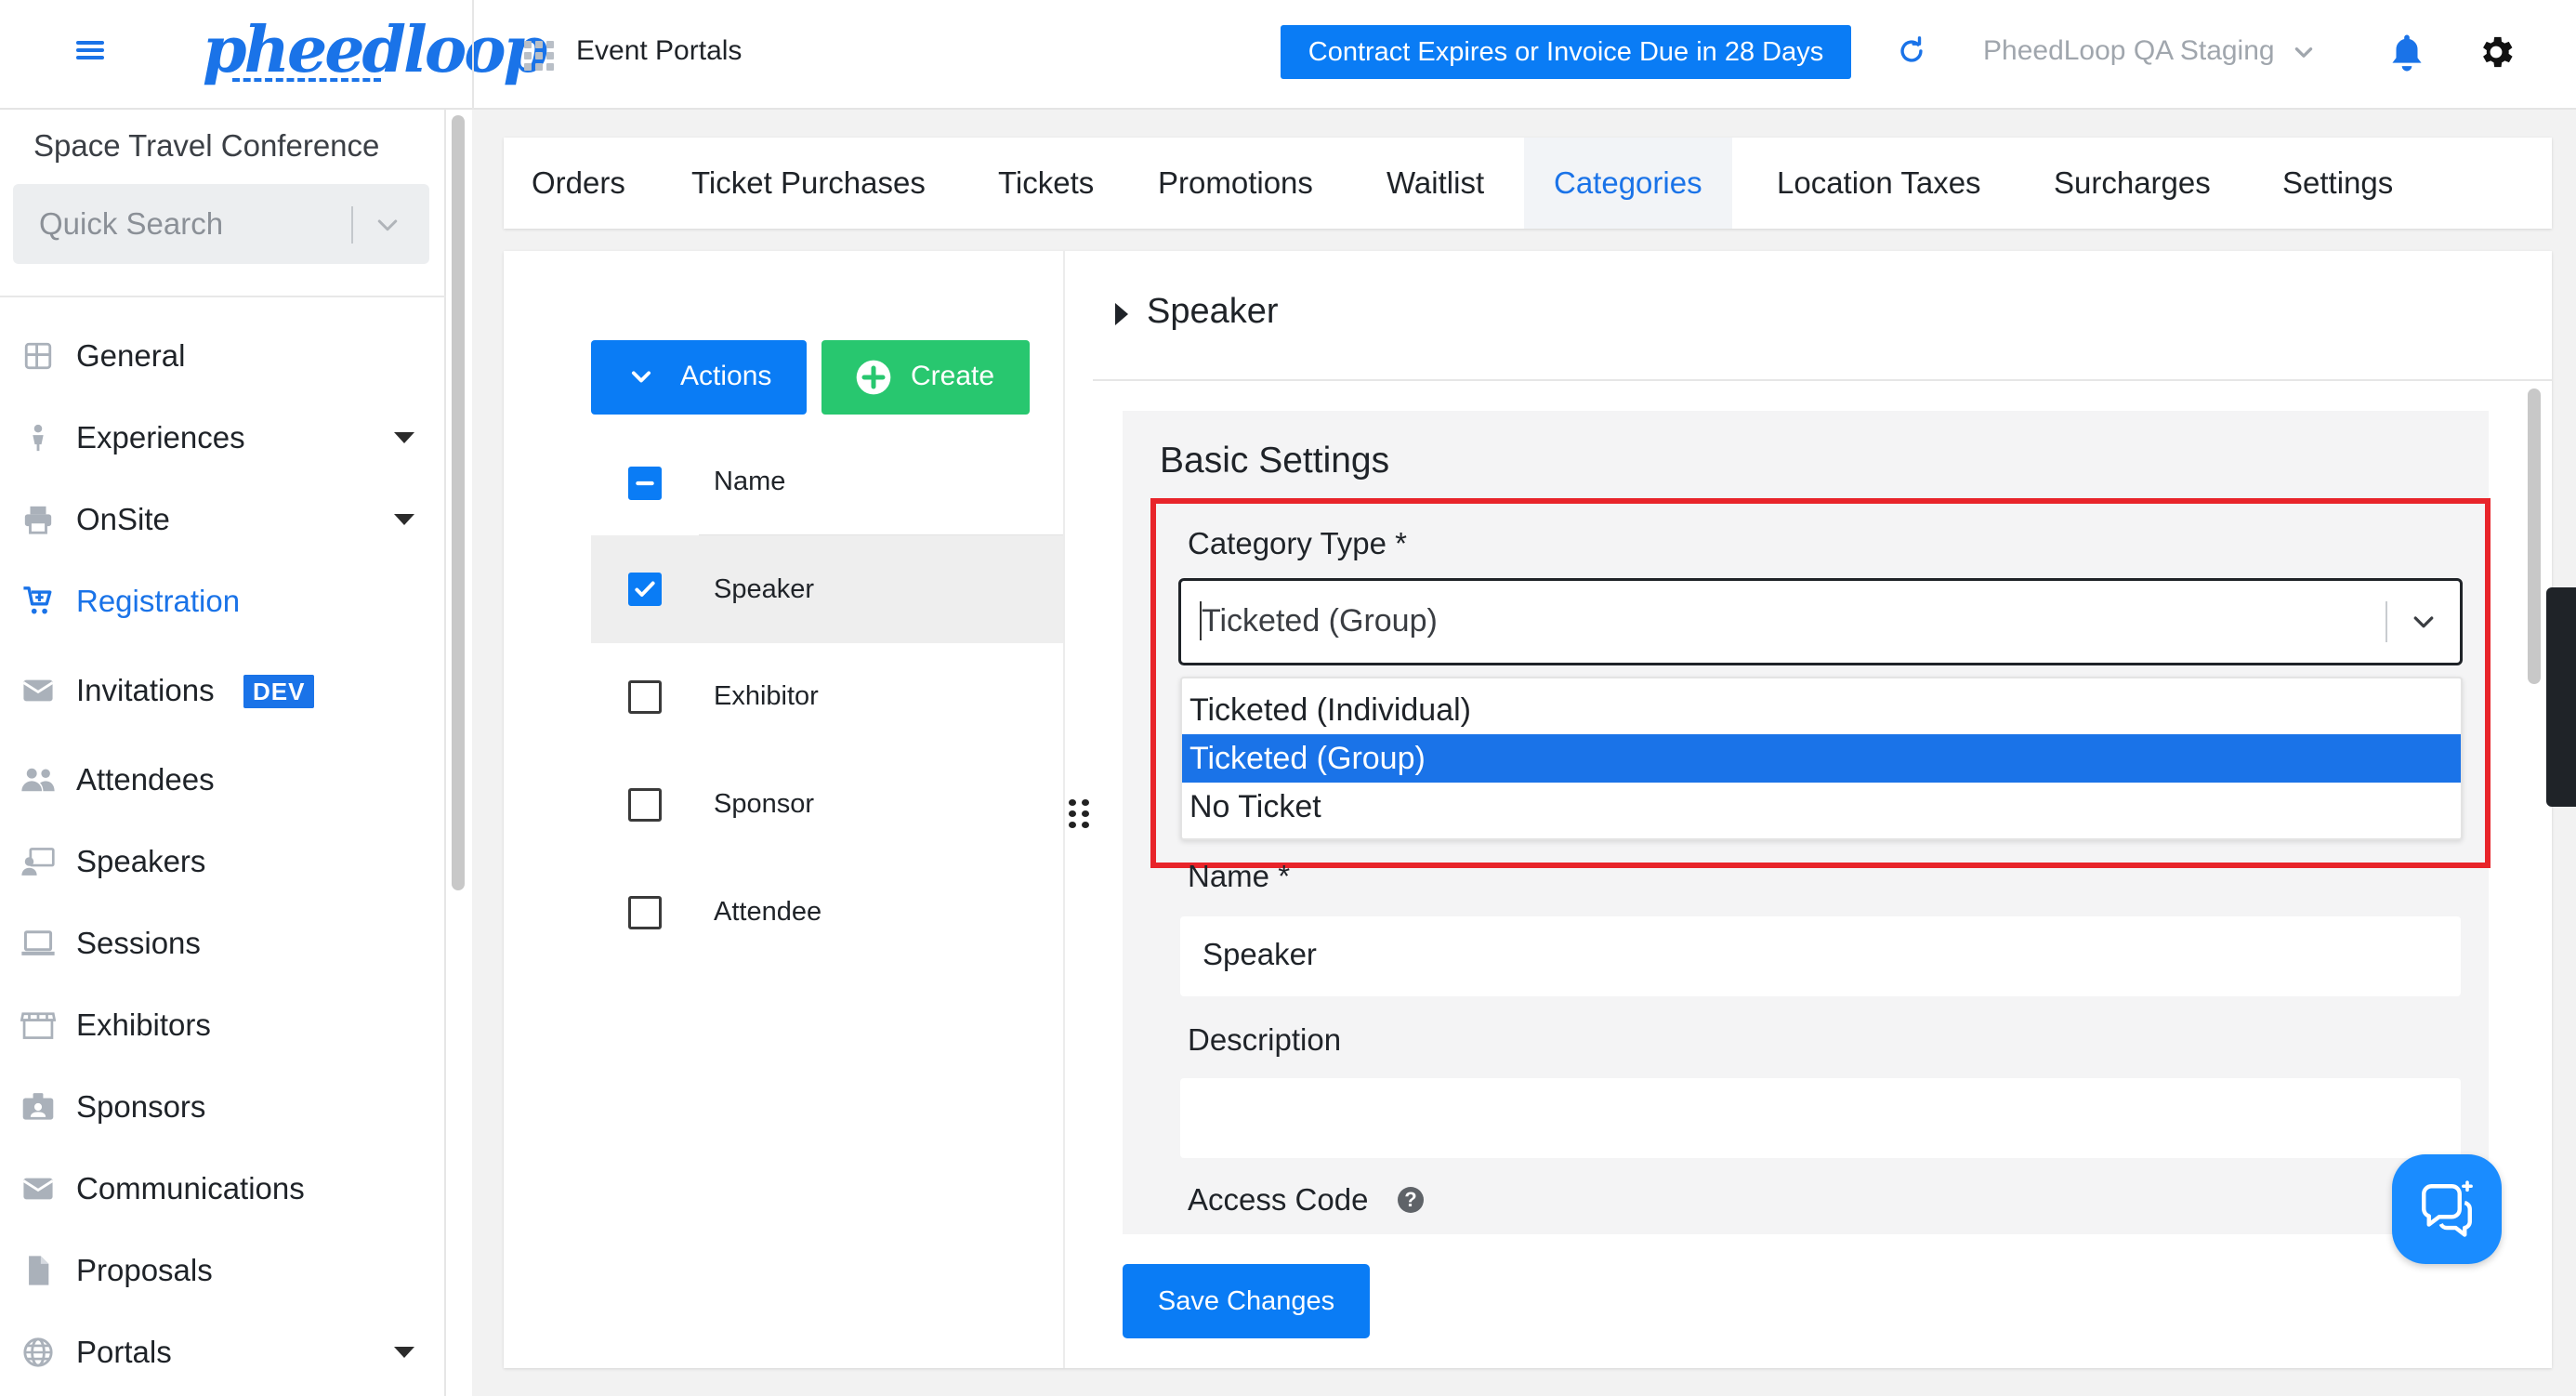  Describe the element at coordinates (2337, 183) in the screenshot. I see `tab-settings: Settings` at that location.